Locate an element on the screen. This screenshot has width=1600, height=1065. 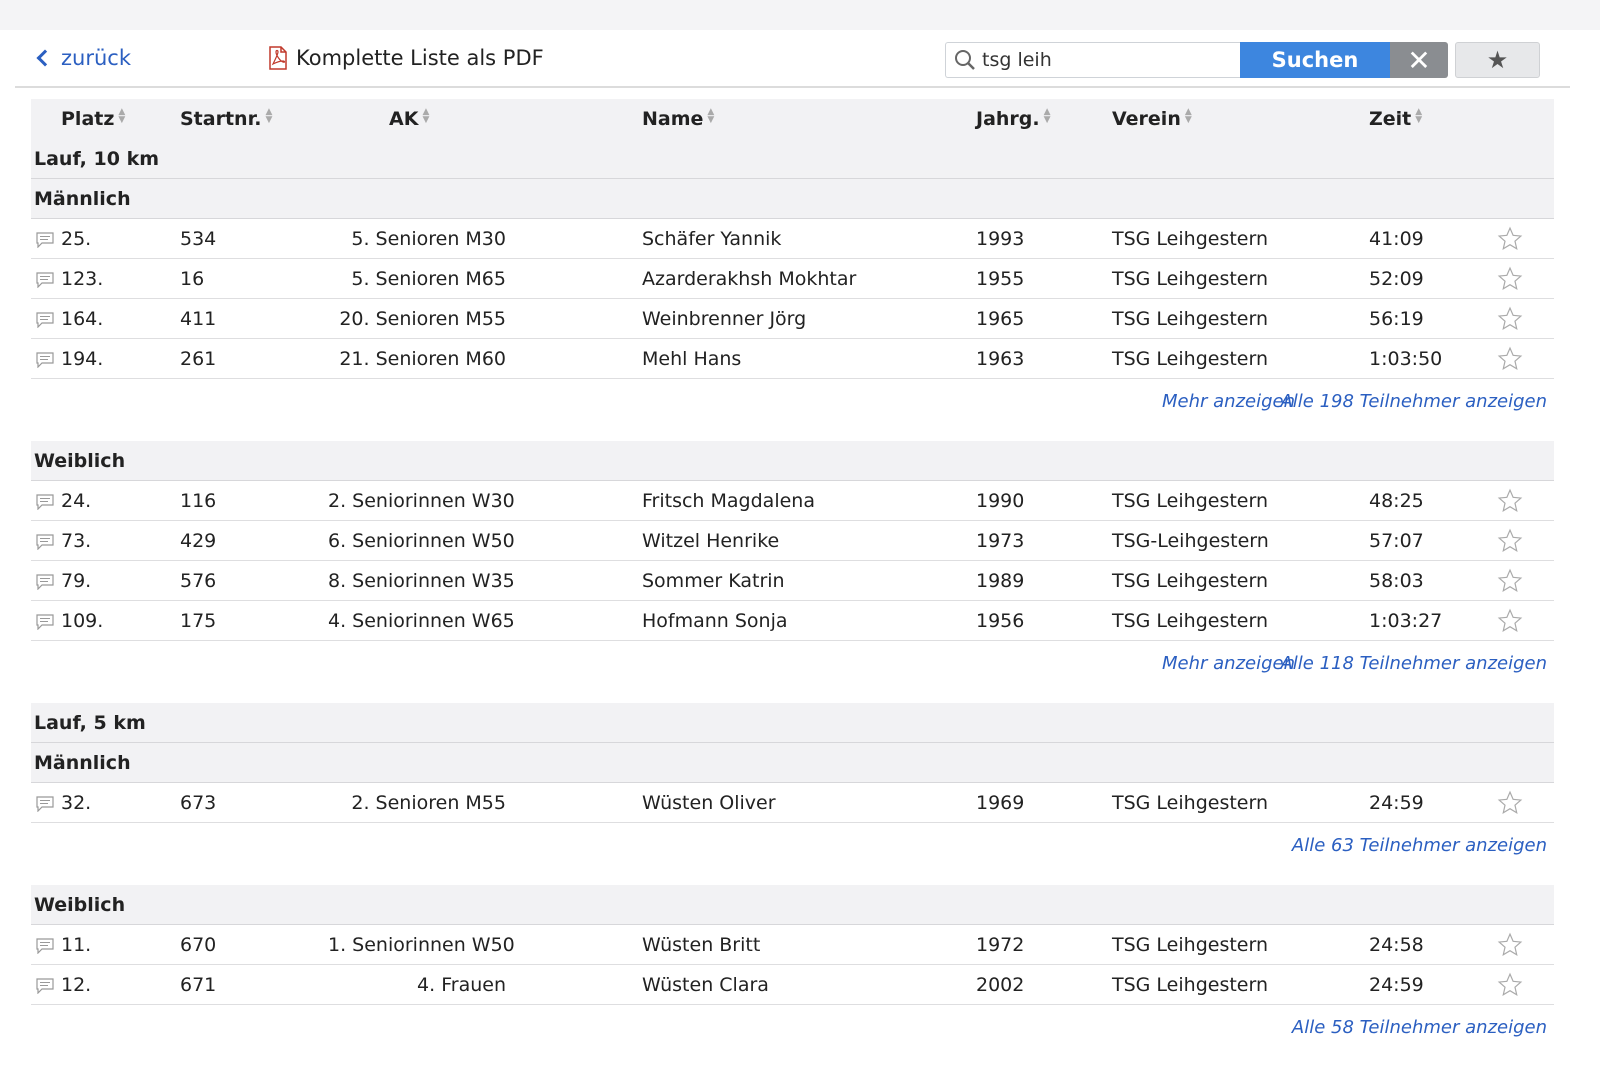
pdf-label: Komplette Liste als PDF is located at coordinates (420, 58).